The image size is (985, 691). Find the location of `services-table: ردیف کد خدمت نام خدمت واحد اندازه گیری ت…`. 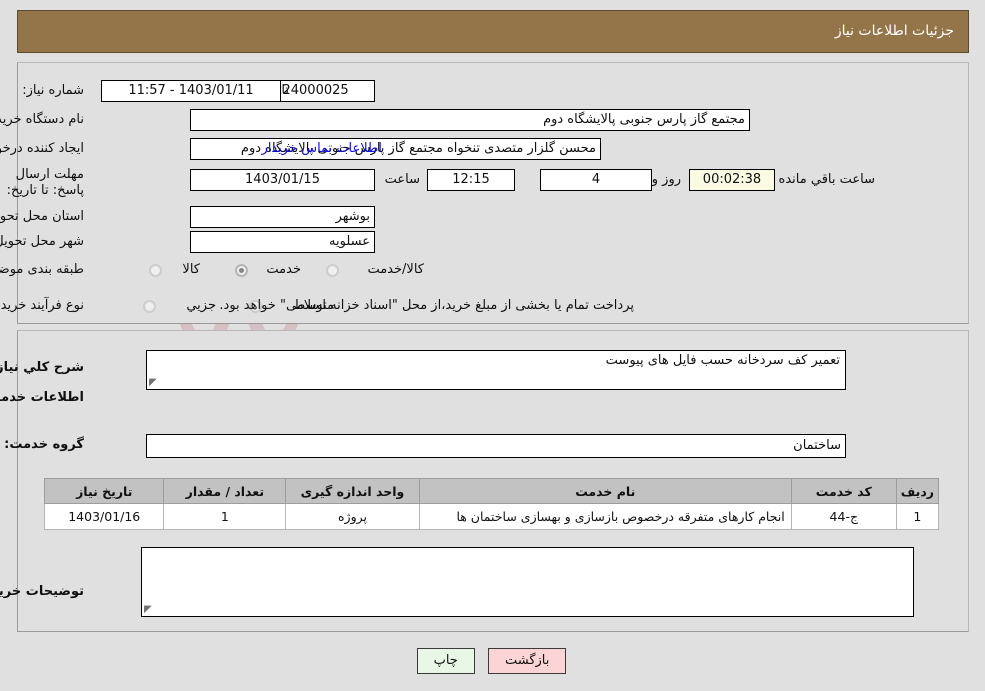

services-table: ردیف کد خدمت نام خدمت واحد اندازه گیری ت… is located at coordinates (492, 504).